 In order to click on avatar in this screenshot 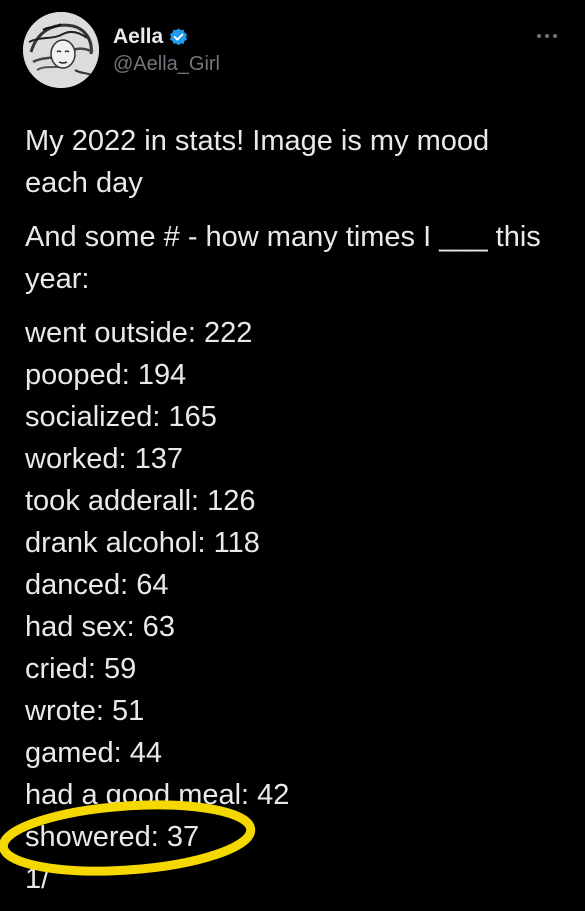, I will do `click(61, 50)`.